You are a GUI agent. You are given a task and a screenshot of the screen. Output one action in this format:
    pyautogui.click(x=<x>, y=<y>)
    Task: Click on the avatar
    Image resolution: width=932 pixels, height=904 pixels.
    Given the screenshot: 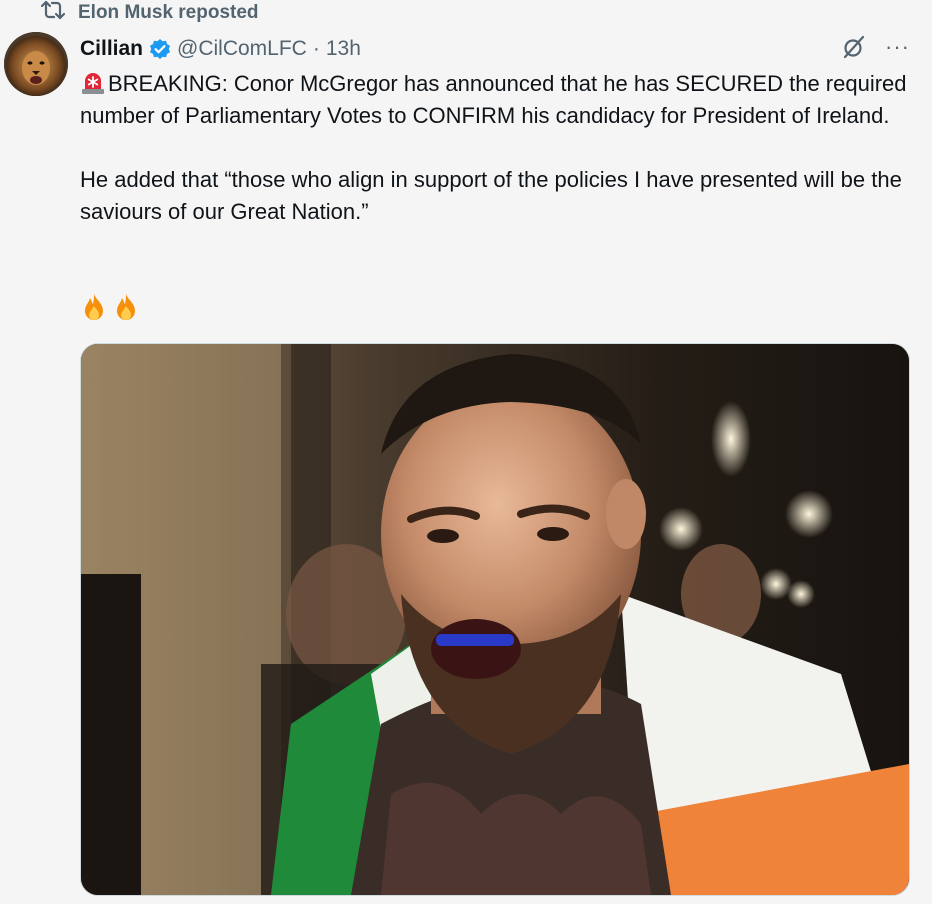 What is the action you would take?
    pyautogui.click(x=36, y=64)
    